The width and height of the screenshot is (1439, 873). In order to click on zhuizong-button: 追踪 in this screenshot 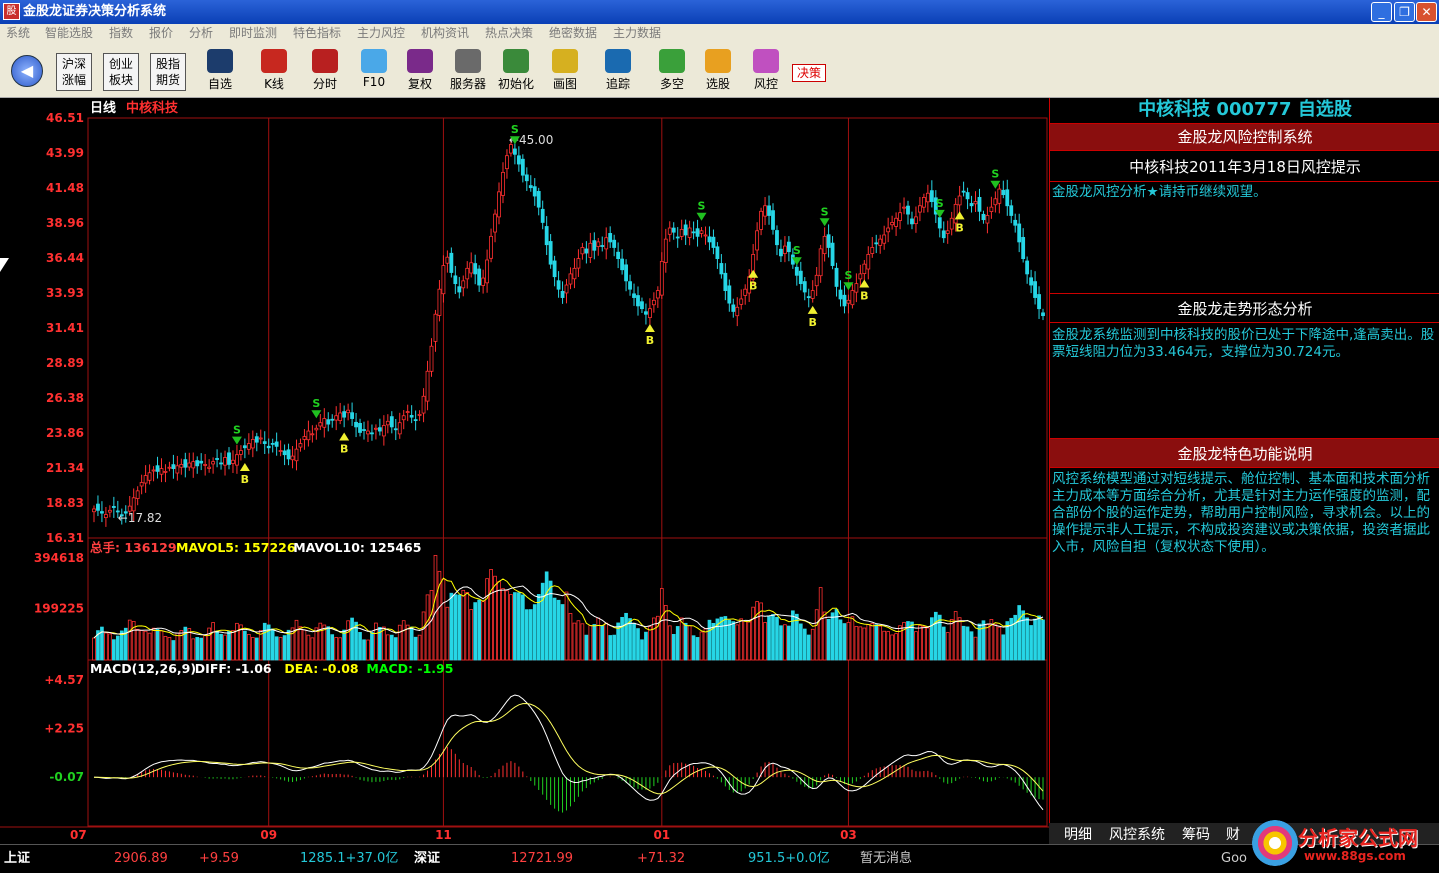, I will do `click(618, 71)`.